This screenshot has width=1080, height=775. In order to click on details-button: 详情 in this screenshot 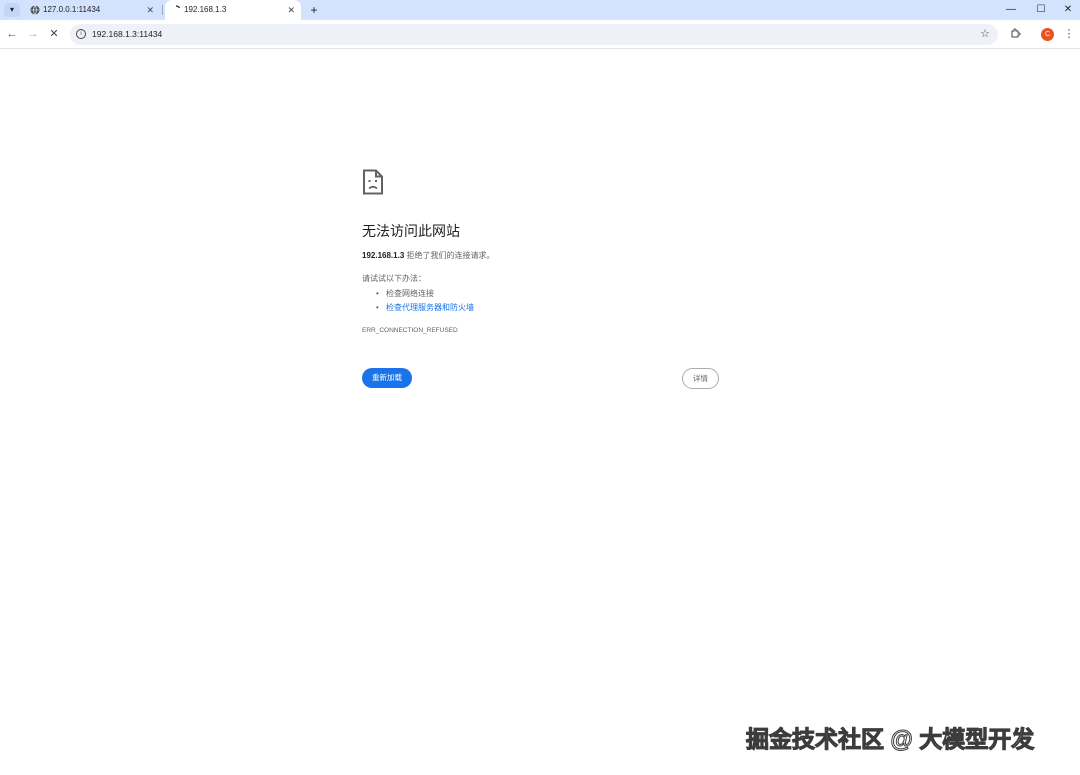, I will do `click(700, 378)`.